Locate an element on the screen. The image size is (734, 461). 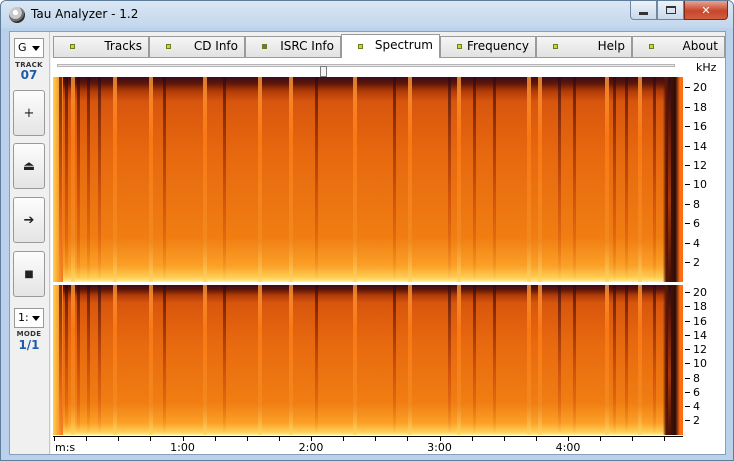
frequency-tick-label: 6 is located at coordinates (696, 392).